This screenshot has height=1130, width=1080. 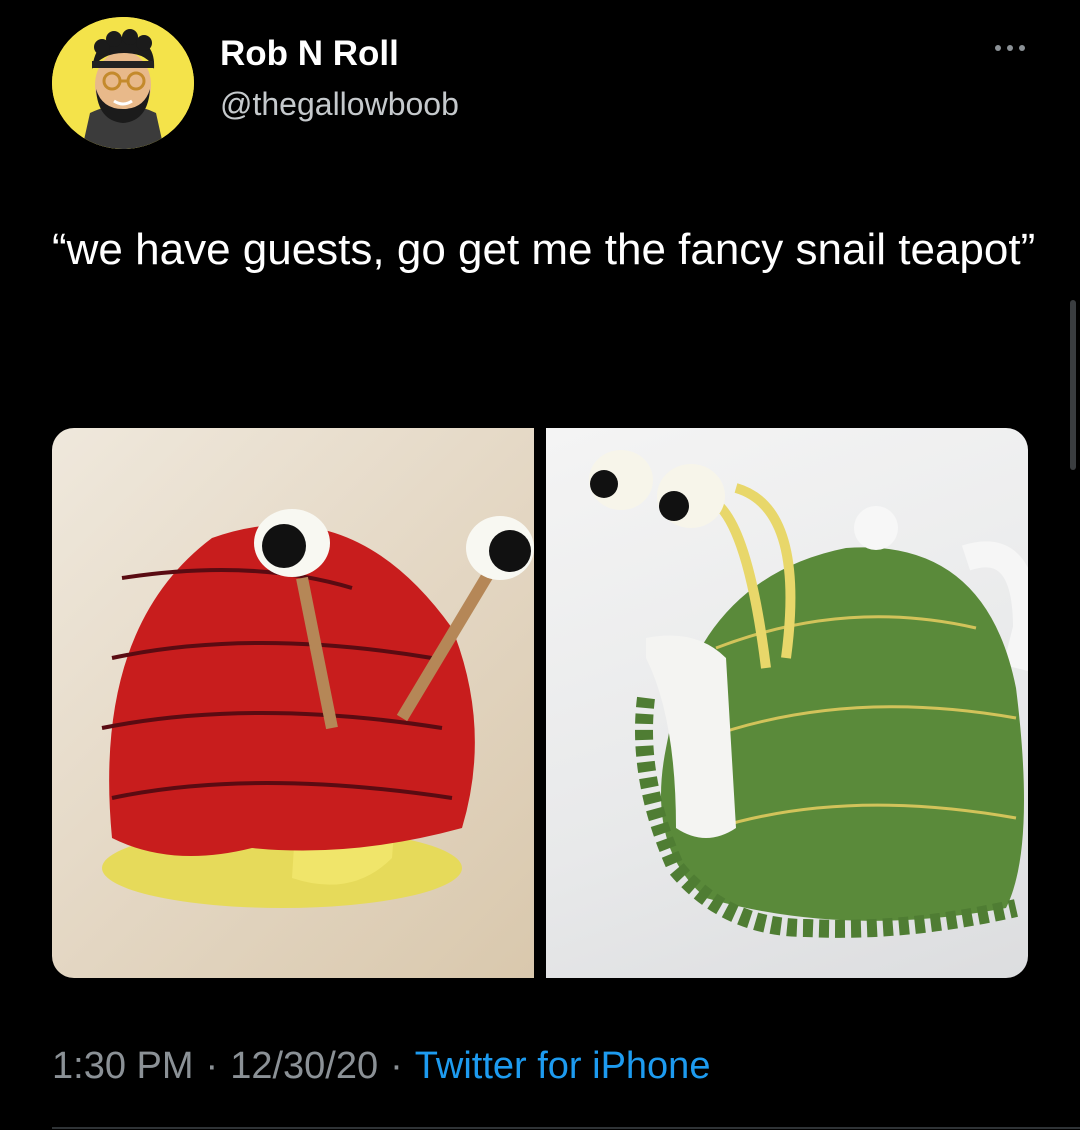 I want to click on tweet-meta: 1:30 PM · 12/30/20 · Twitter for iPhone, so click(x=381, y=1066).